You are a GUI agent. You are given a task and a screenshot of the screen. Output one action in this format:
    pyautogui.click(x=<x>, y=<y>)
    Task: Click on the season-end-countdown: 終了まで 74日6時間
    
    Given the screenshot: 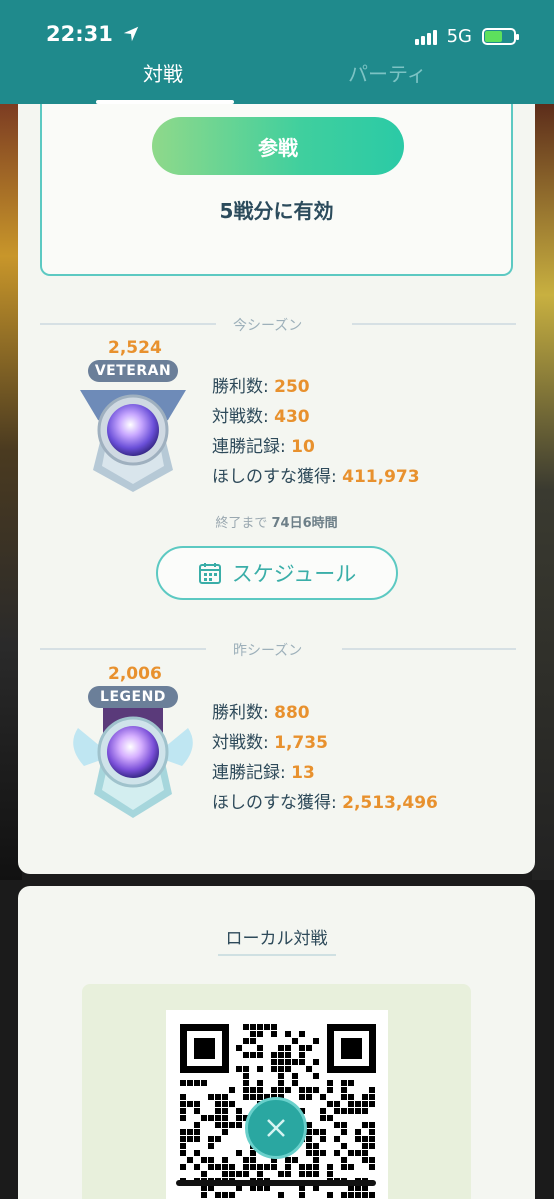 What is the action you would take?
    pyautogui.click(x=276, y=523)
    